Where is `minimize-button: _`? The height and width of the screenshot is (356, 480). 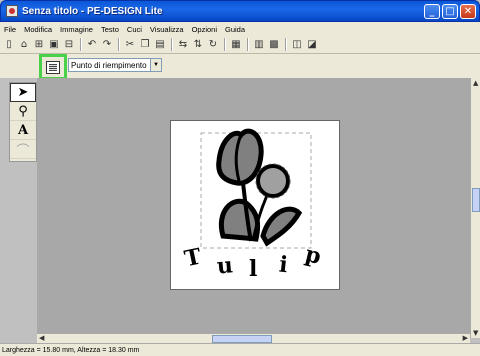
minimize-button: _ is located at coordinates (432, 11).